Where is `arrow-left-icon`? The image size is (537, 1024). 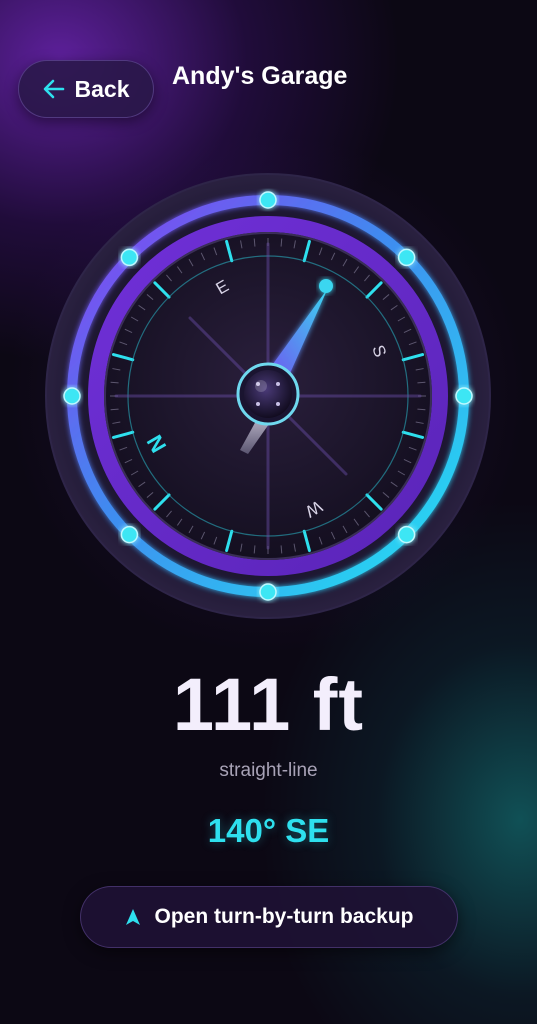 arrow-left-icon is located at coordinates (53, 89).